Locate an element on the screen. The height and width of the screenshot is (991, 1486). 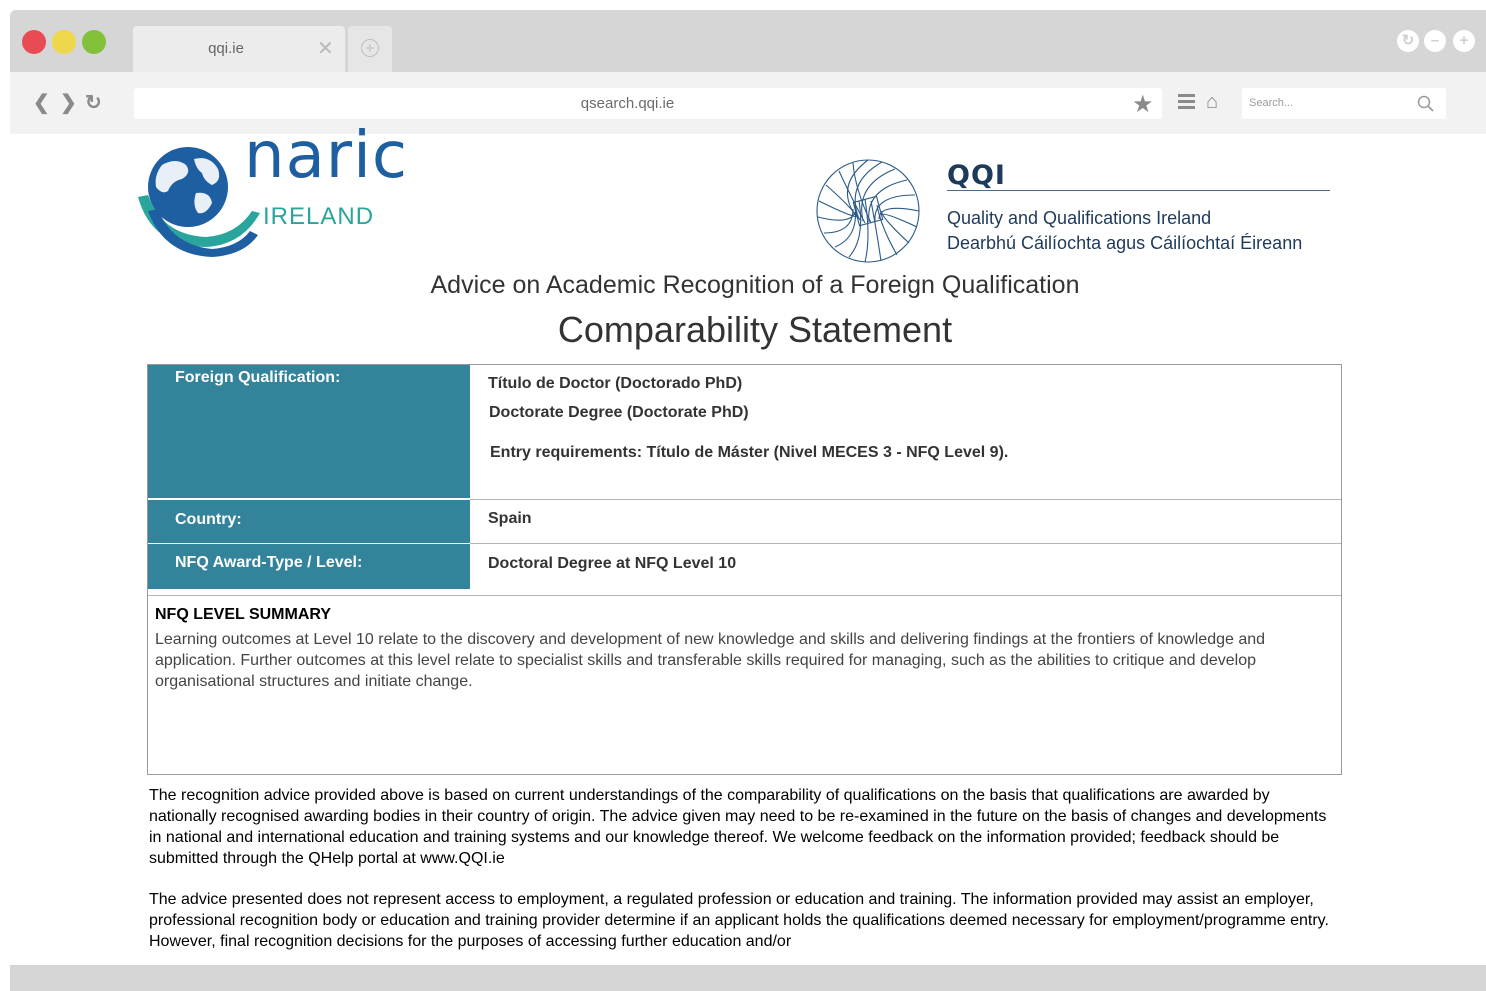
plus-circle-icon: + is located at coordinates (1464, 41).